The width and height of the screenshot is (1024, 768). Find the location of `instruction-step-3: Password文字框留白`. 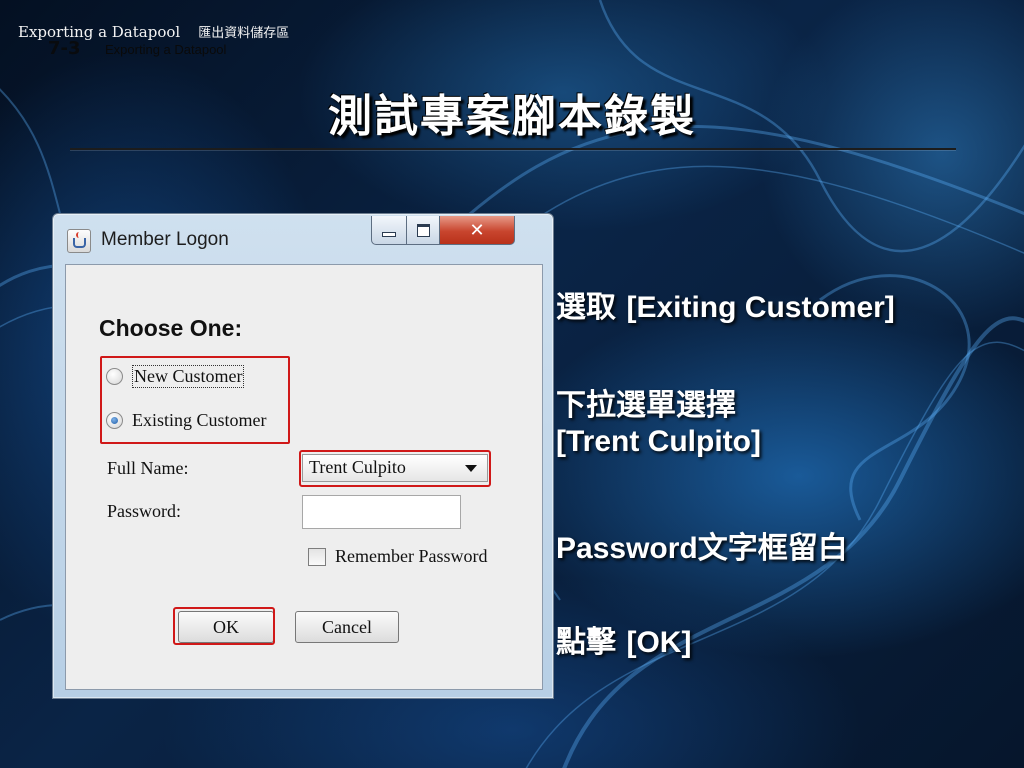

instruction-step-3: Password文字框留白 is located at coordinates (702, 545).